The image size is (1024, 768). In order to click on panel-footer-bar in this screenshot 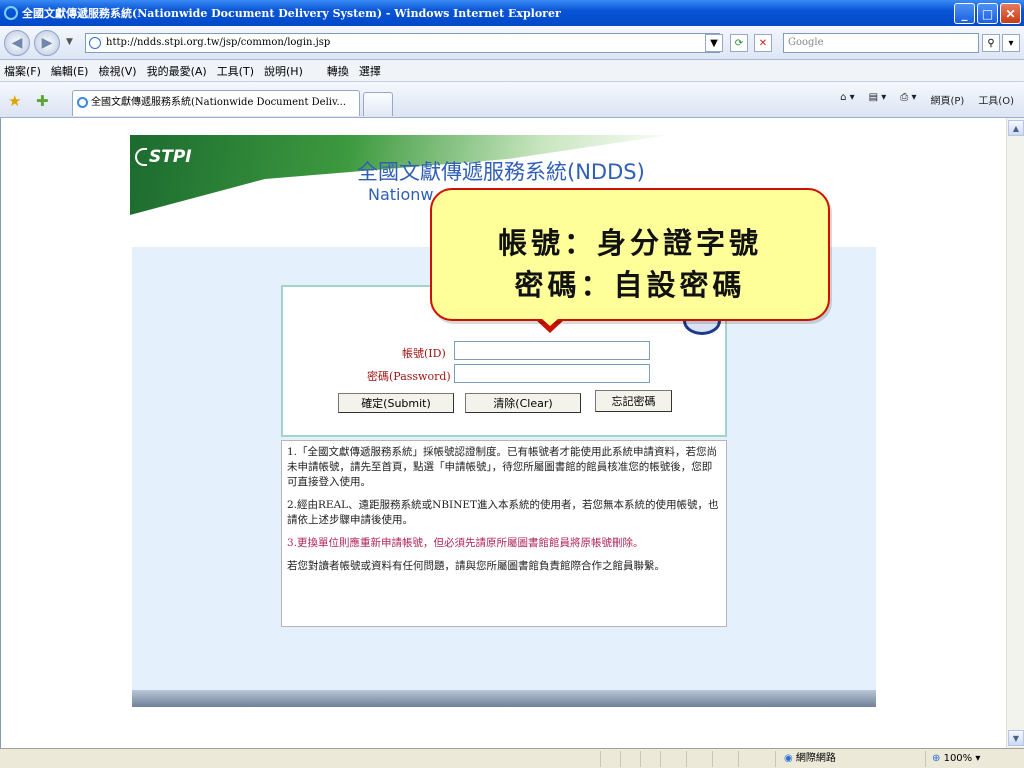, I will do `click(504, 698)`.